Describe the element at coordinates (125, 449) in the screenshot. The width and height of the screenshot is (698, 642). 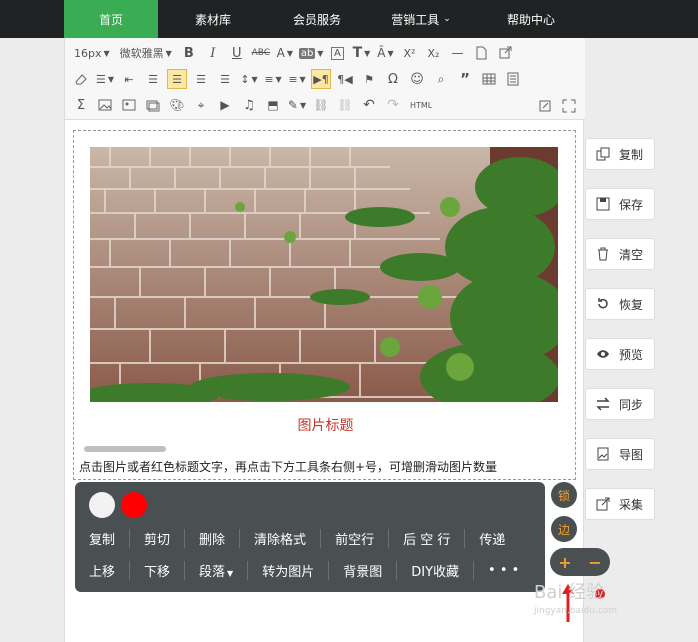
I see `horizontal-scrollbar` at that location.